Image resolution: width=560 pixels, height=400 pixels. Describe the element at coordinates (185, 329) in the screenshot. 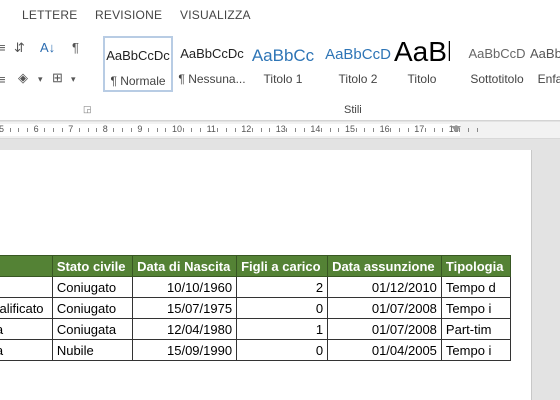

I see `table-cell: 12/04/1980` at that location.